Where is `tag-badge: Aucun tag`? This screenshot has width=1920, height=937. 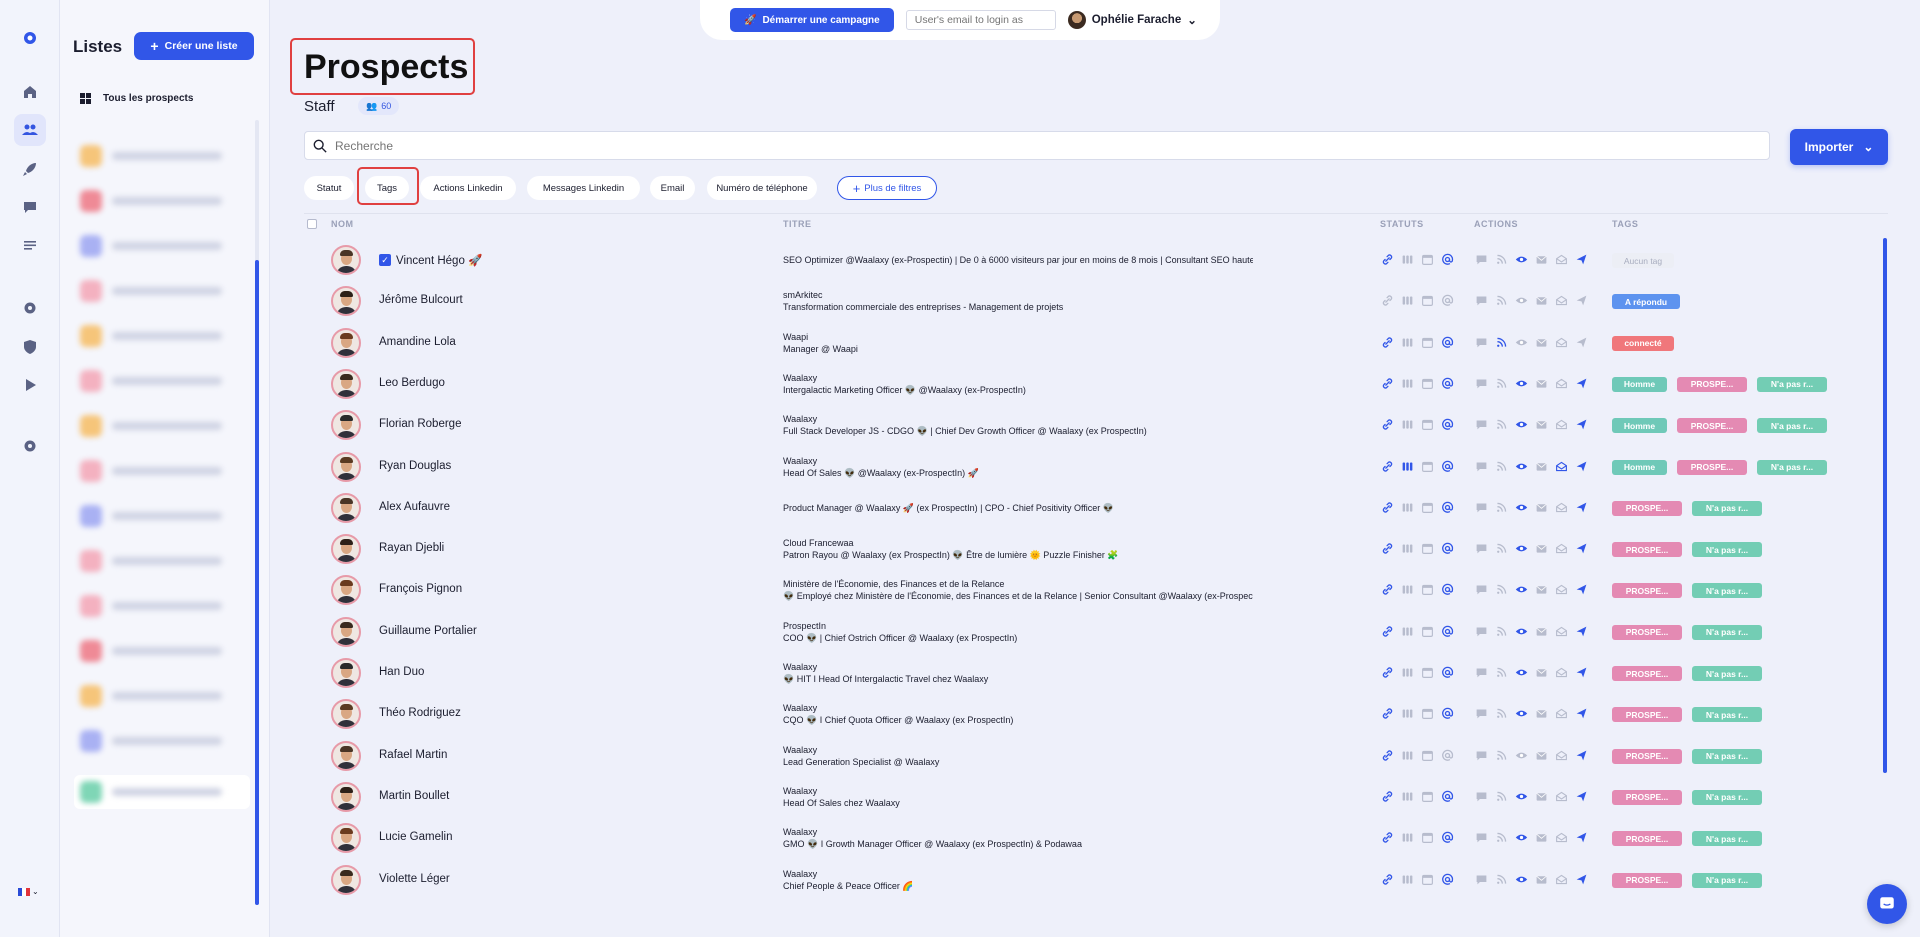
tag-badge: Aucun tag is located at coordinates (1643, 260).